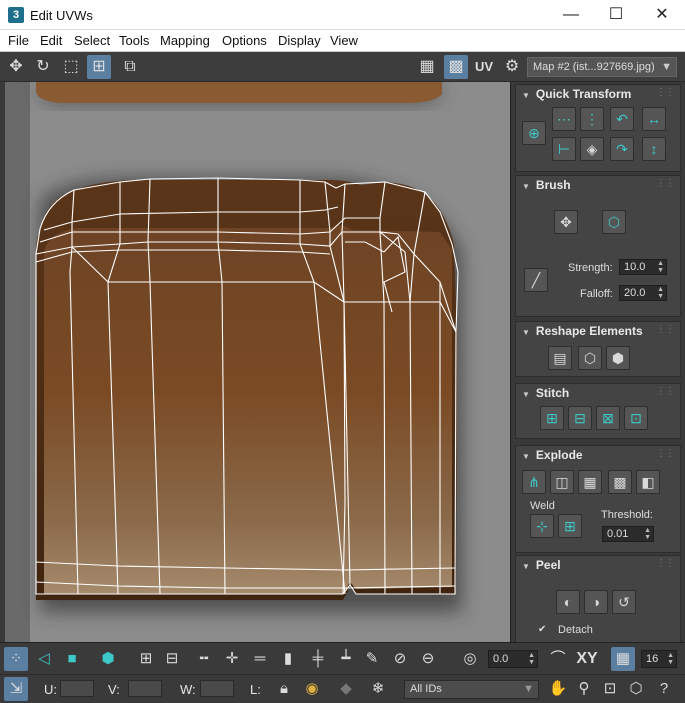  What do you see at coordinates (346, 659) in the screenshot?
I see `ring-shrink-icon: ┷` at bounding box center [346, 659].